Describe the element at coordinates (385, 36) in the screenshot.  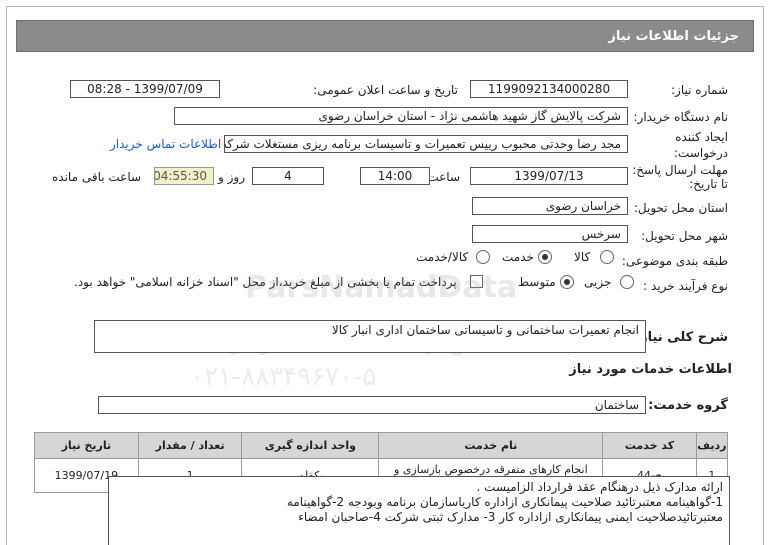
I see `page-header: جزئیات اطلاعات نیاز` at that location.